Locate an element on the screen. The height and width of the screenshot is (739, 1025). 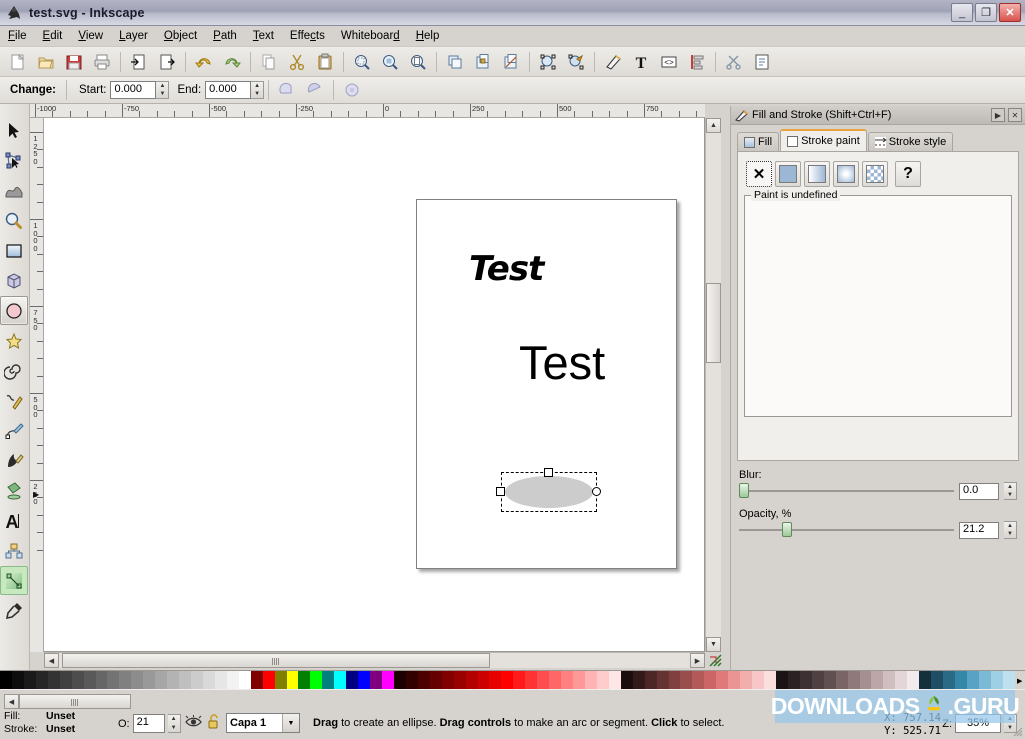
copy-icon is located at coordinates (269, 62).